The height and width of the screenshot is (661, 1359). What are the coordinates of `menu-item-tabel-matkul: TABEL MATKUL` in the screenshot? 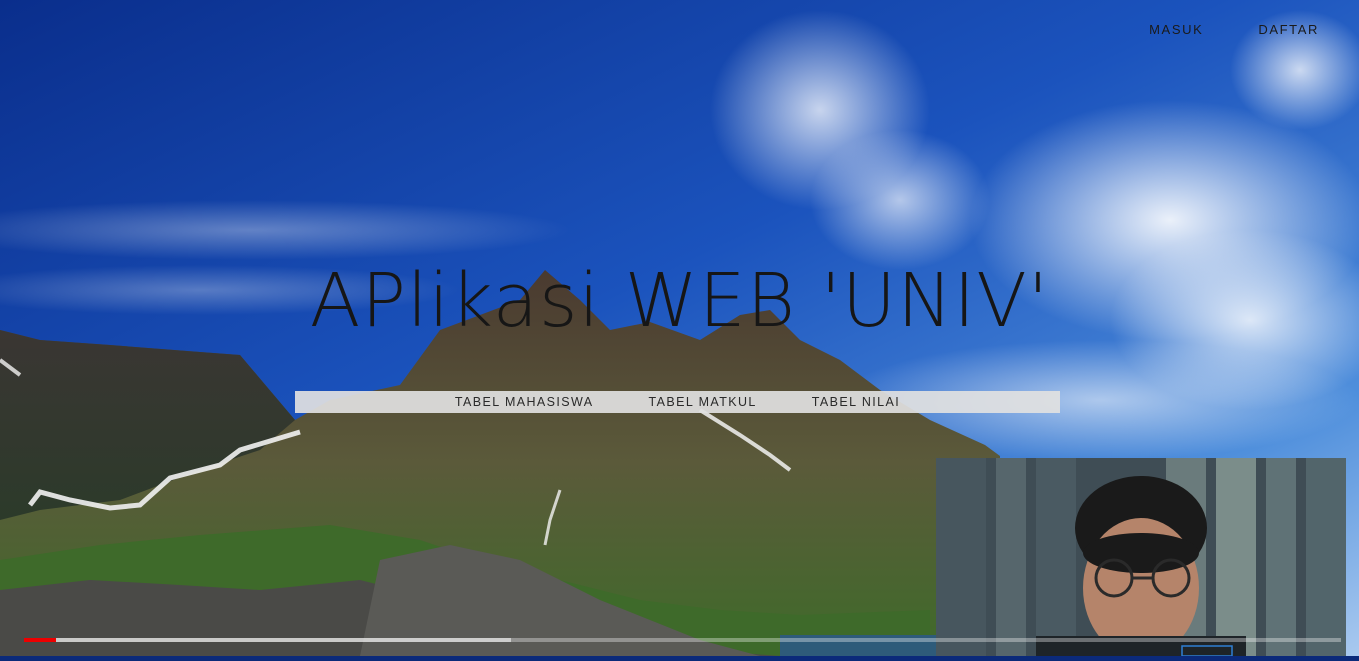 It's located at (703, 402).